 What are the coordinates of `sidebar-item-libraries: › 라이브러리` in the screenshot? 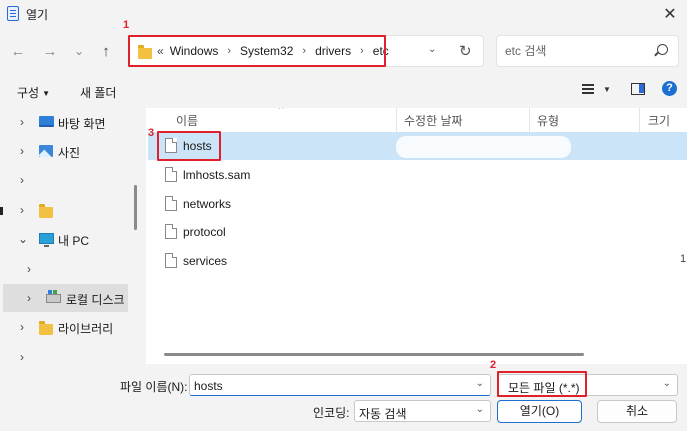 It's located at (66, 327).